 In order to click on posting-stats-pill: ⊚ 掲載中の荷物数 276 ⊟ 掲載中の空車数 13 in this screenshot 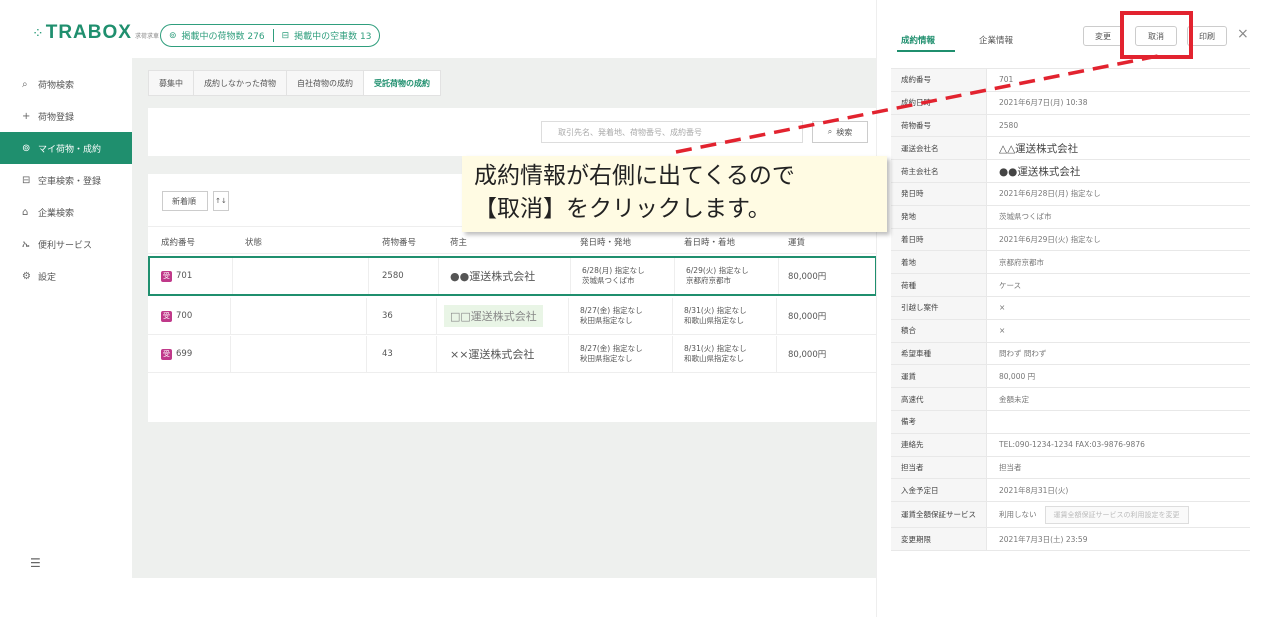, I will do `click(270, 35)`.